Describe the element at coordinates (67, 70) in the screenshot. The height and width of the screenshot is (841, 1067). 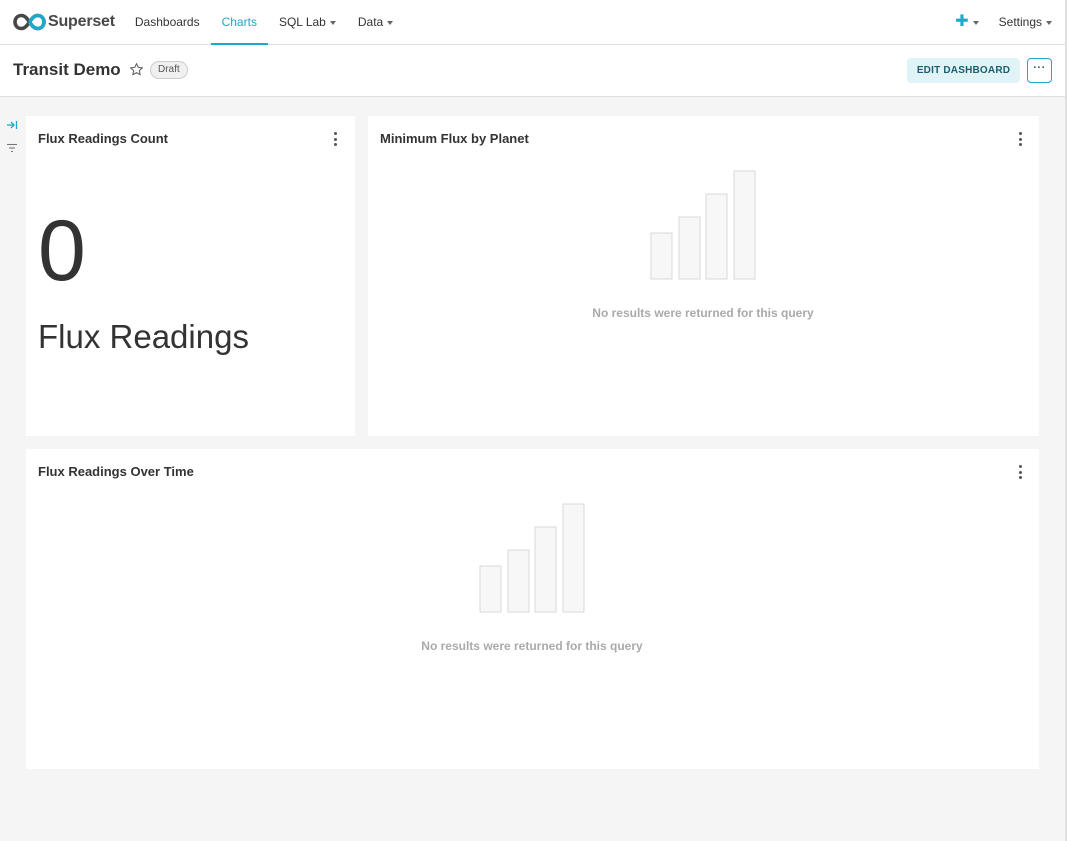
I see `dashboard-title: Transit Demo` at that location.